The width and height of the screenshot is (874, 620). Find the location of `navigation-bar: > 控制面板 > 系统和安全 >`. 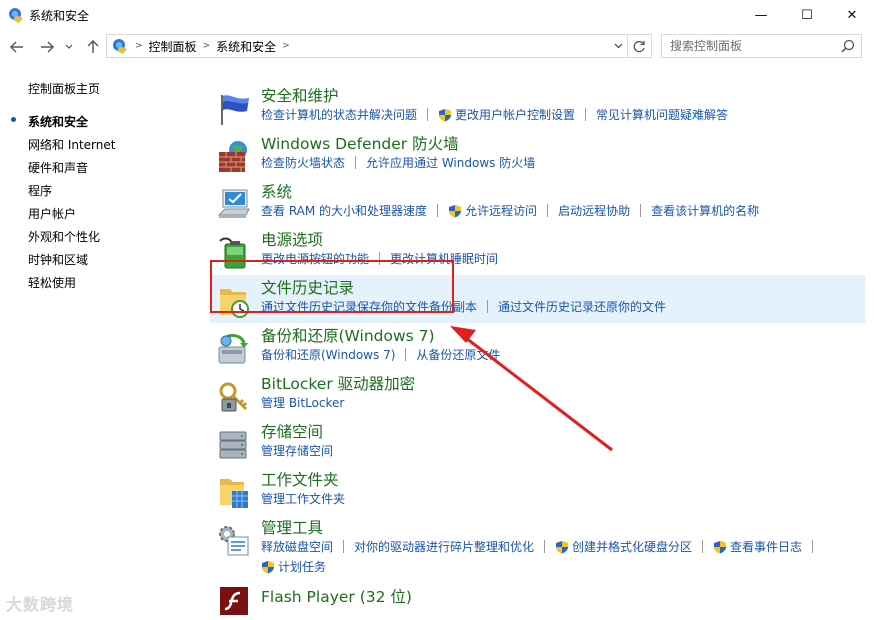

navigation-bar: > 控制面板 > 系统和安全 > is located at coordinates (437, 47).